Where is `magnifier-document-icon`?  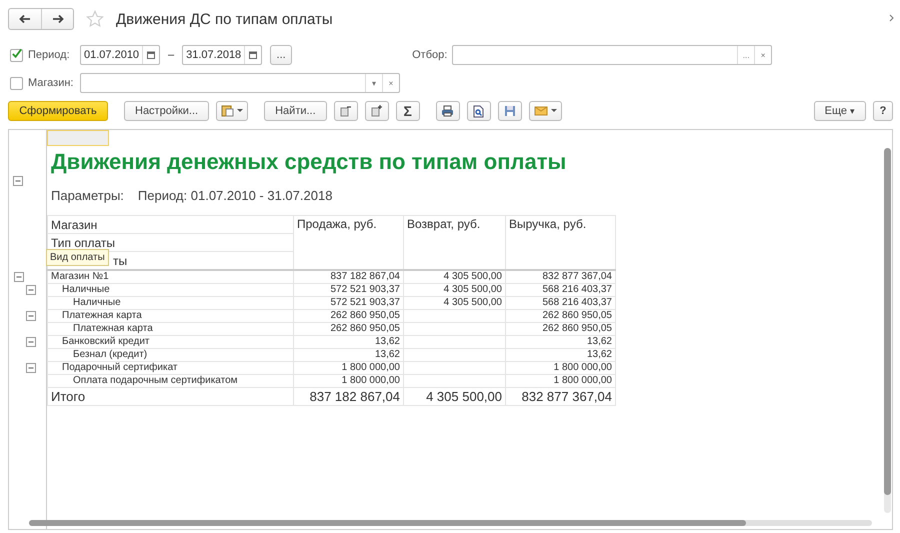
magnifier-document-icon is located at coordinates (478, 111).